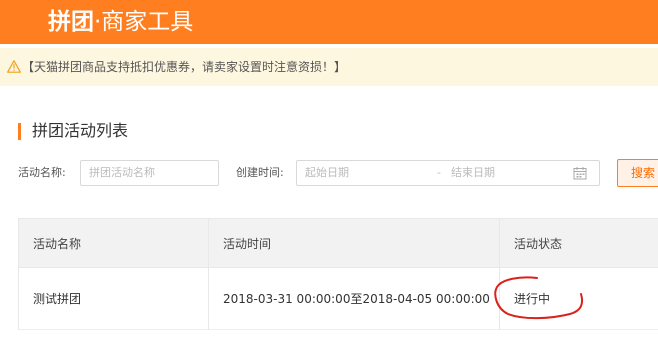 Image resolution: width=658 pixels, height=340 pixels. I want to click on column-header-time: 活动时间, so click(247, 243).